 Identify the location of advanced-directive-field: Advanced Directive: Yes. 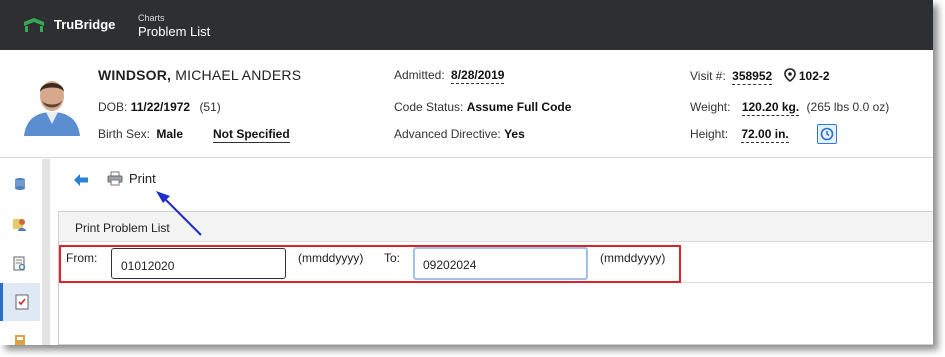
(459, 134).